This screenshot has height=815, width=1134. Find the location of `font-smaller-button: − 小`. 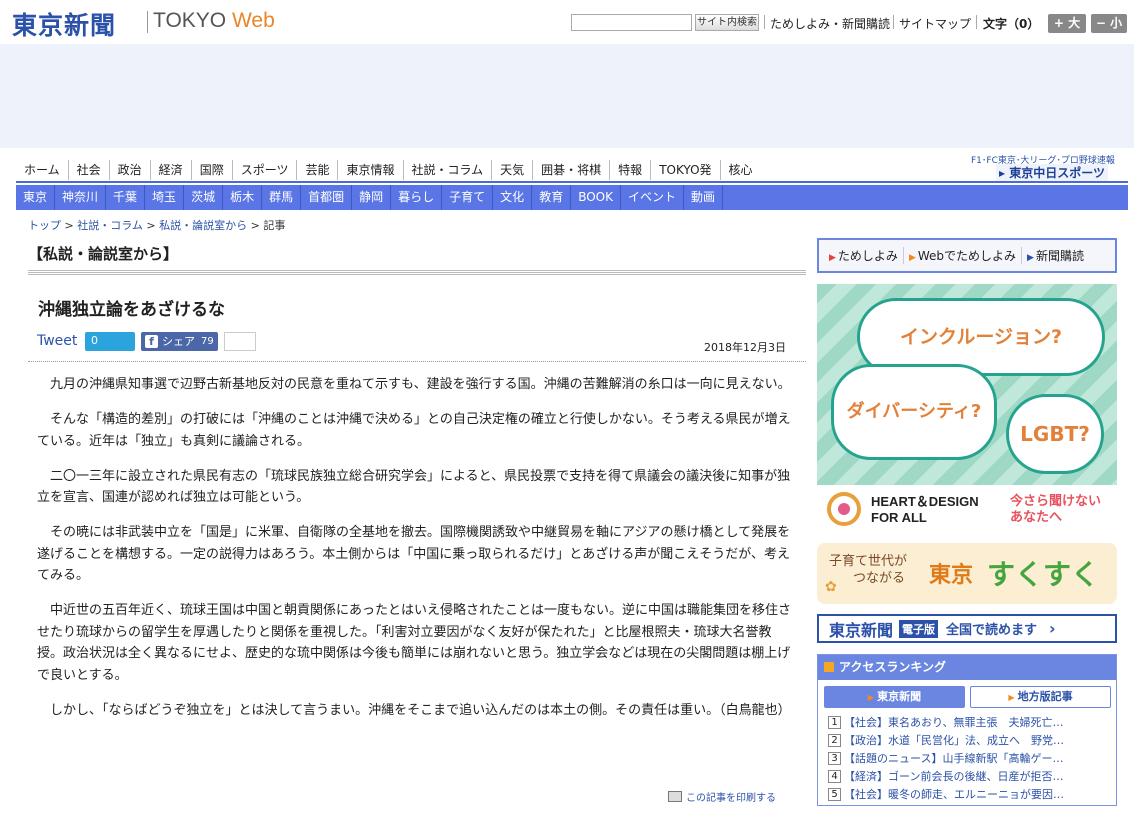

font-smaller-button: − 小 is located at coordinates (1109, 23).